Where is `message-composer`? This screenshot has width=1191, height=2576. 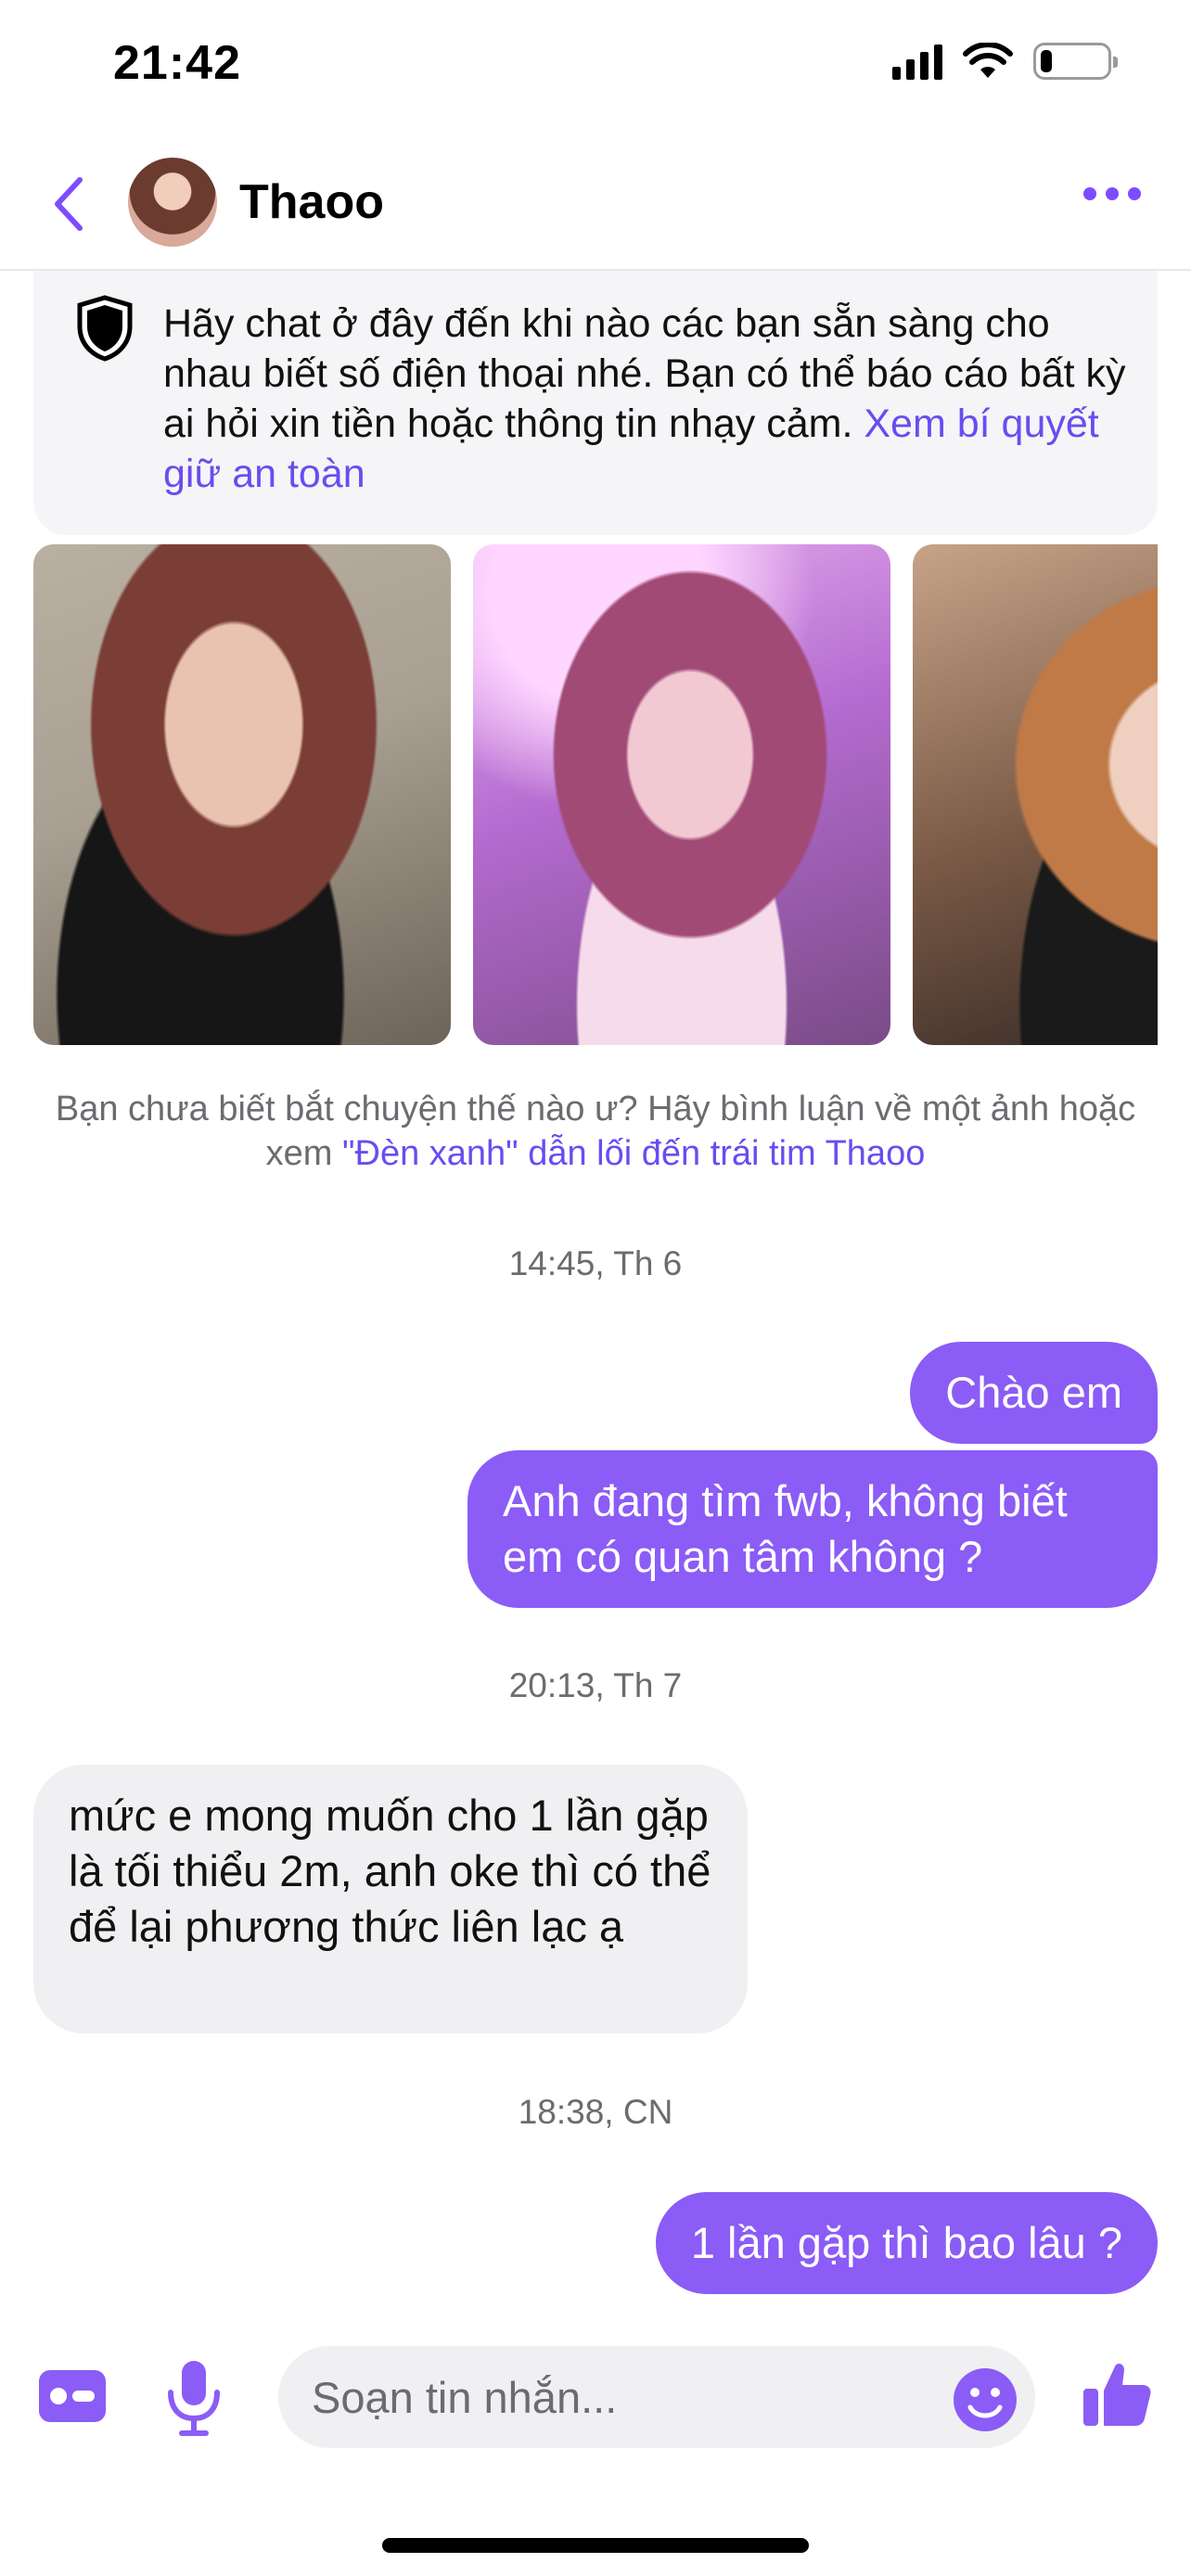 message-composer is located at coordinates (595, 2399).